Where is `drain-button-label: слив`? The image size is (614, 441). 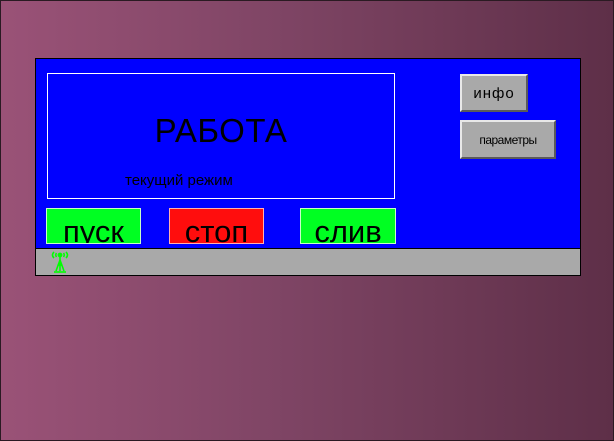 drain-button-label: слив is located at coordinates (348, 229).